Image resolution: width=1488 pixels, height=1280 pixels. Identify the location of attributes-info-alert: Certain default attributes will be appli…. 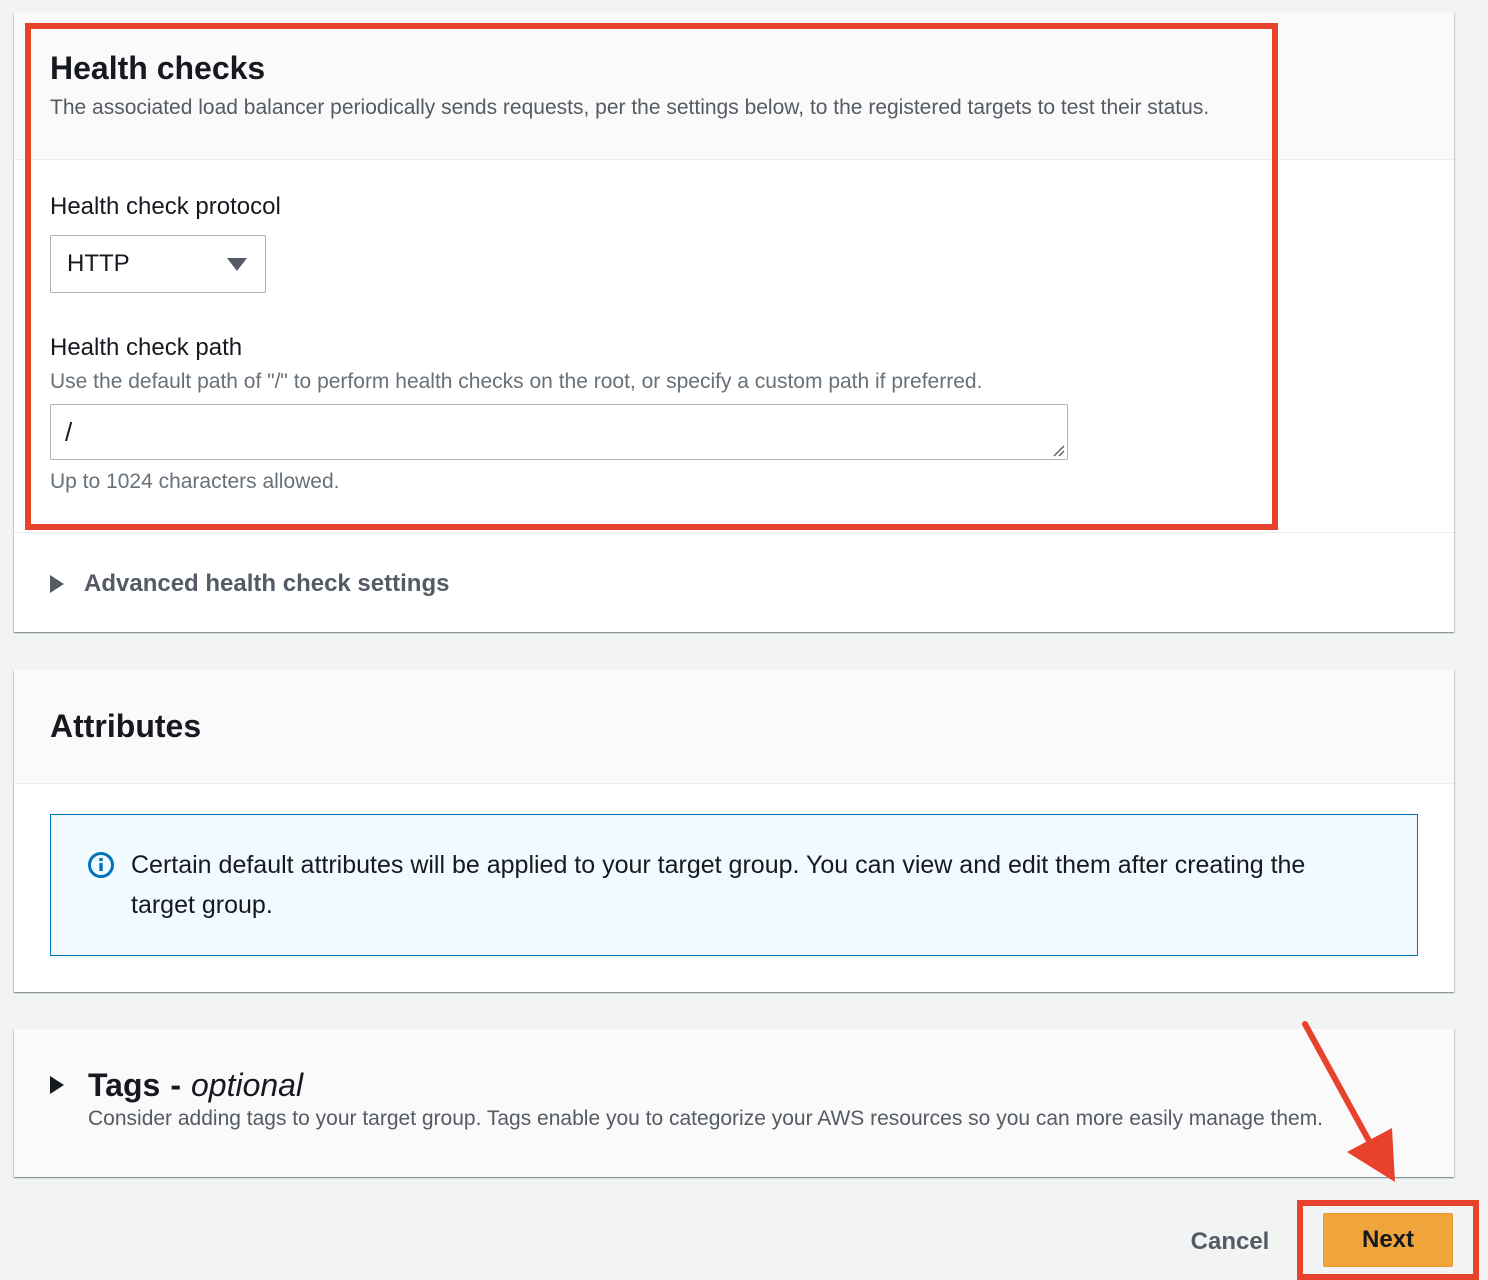
(734, 885).